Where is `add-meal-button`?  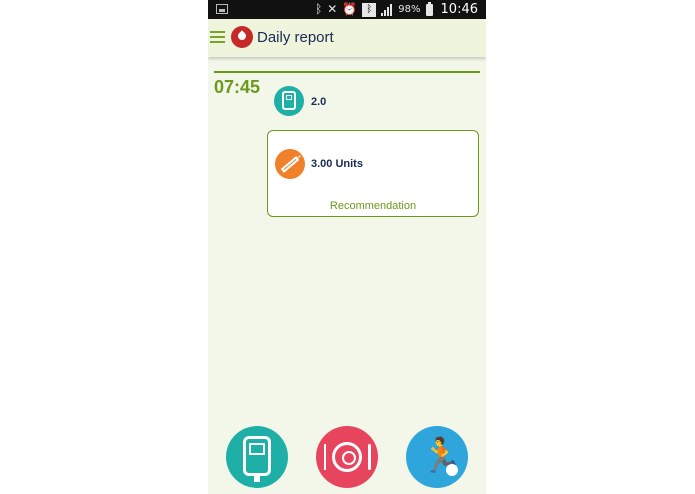 add-meal-button is located at coordinates (347, 457).